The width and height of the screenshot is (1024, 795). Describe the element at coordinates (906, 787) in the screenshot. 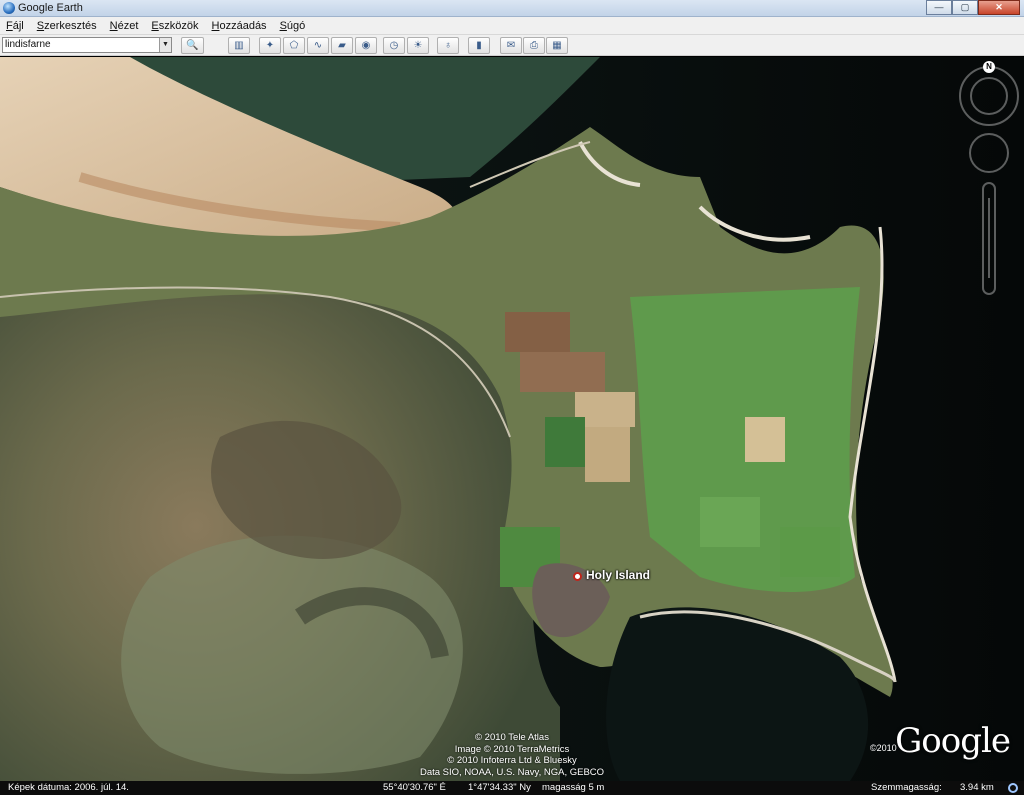

I see `eye-altitude-label: Szemmagasság:` at that location.